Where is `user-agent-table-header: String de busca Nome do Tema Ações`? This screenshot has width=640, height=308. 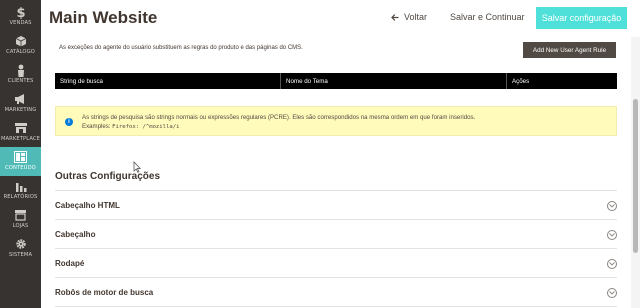
user-agent-table-header: String de busca Nome do Tema Ações is located at coordinates (336, 81).